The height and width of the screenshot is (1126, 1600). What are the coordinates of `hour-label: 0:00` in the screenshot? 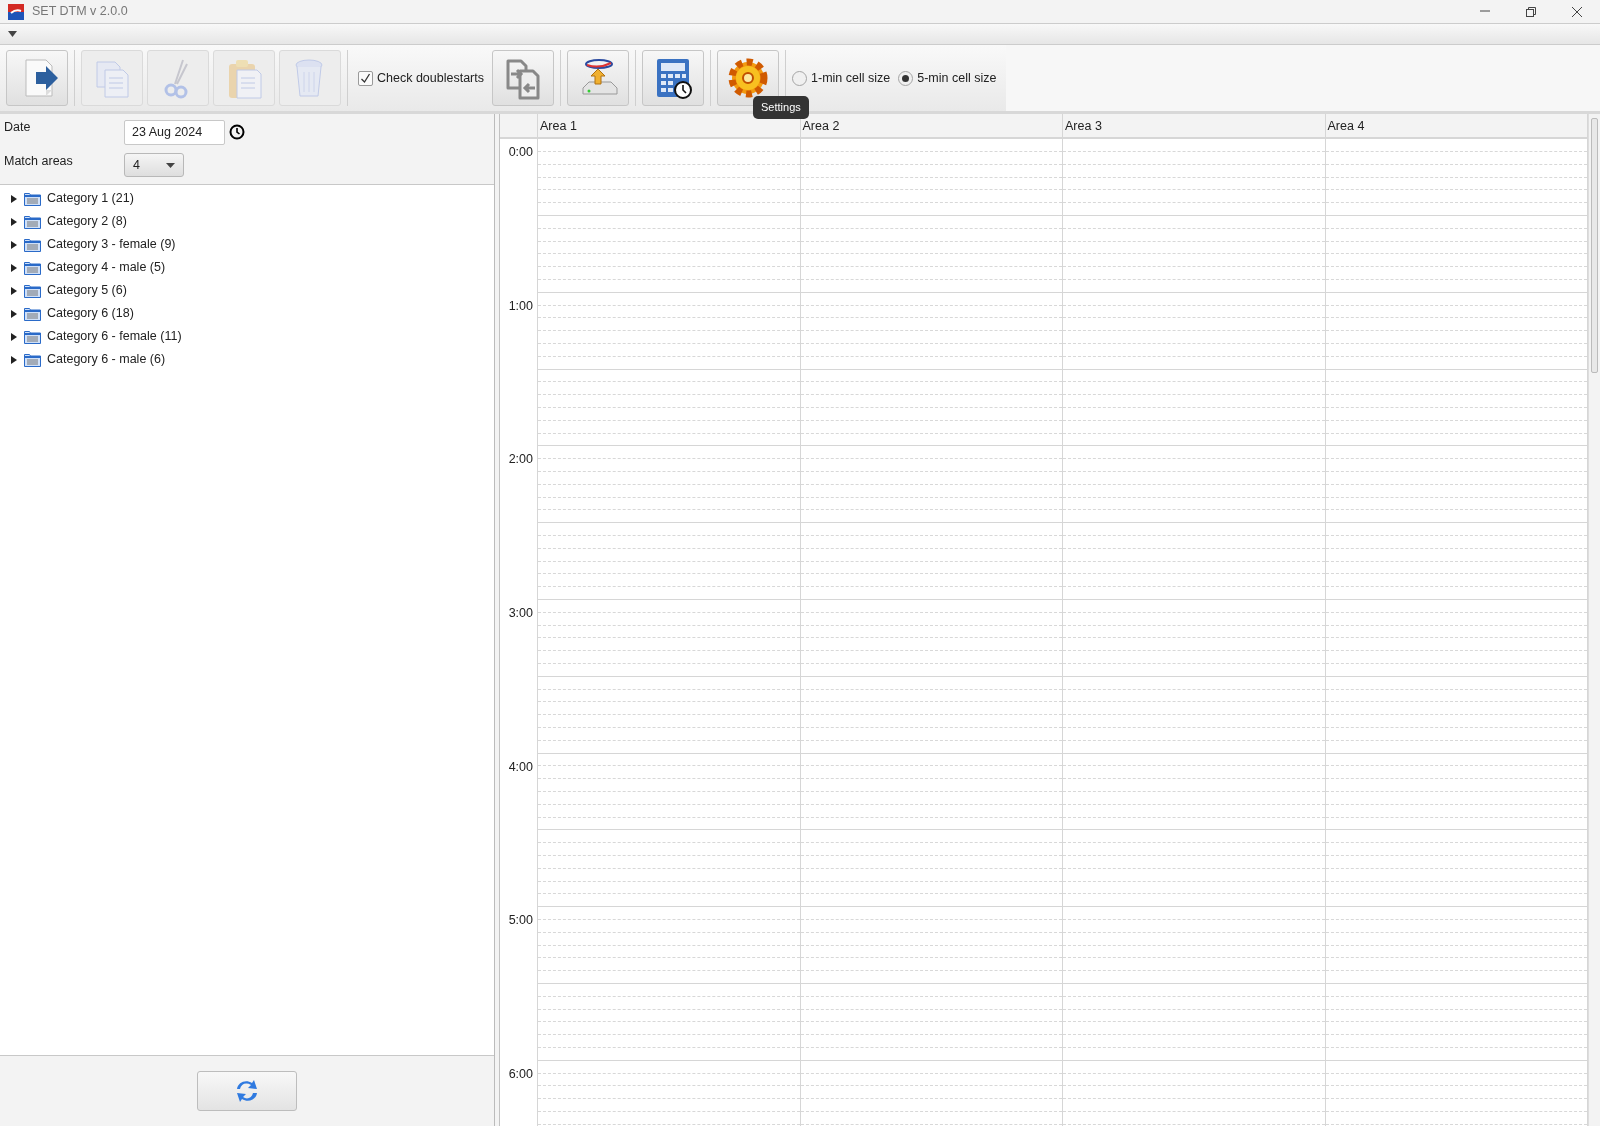 It's located at (520, 152).